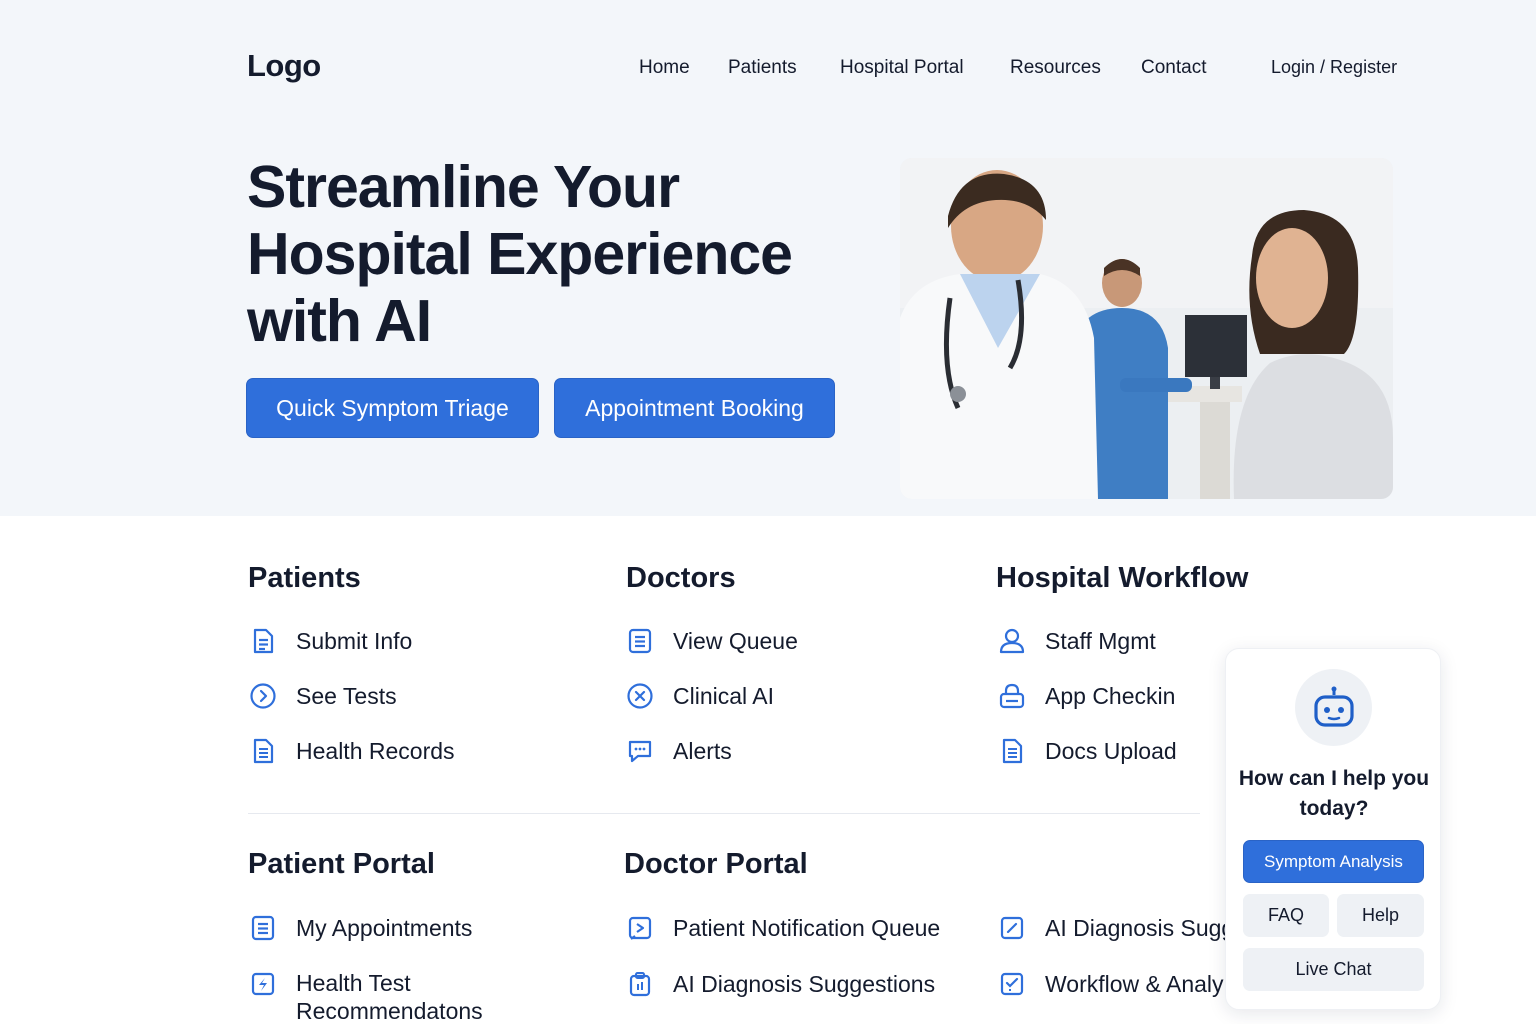 The image size is (1536, 1024). I want to click on doctor-portal-item-notification-queue: Patient Notification Queue, so click(782, 928).